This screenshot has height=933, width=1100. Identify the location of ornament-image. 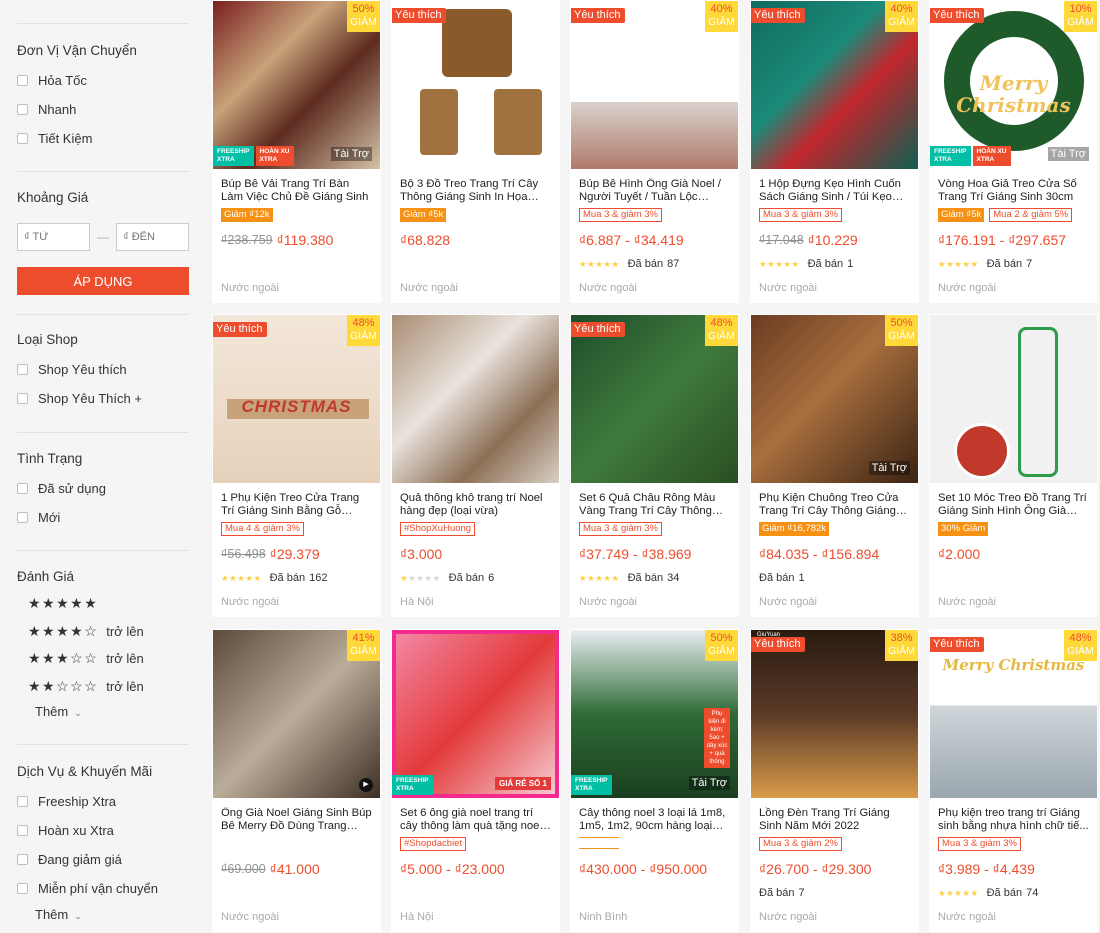
(439, 122).